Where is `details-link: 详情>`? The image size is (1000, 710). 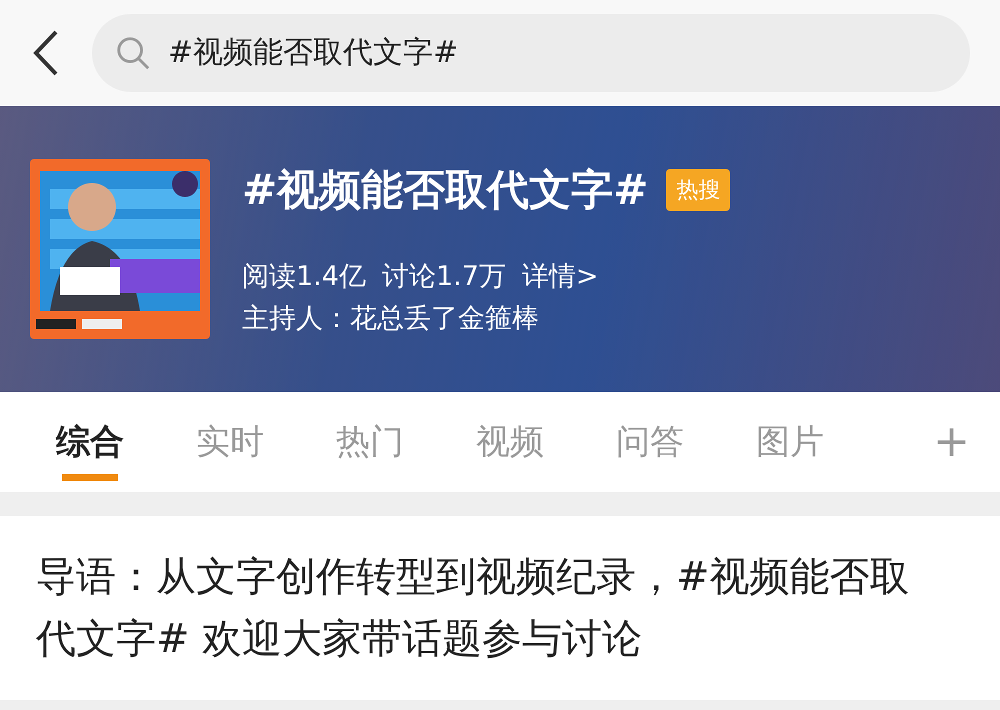 details-link: 详情> is located at coordinates (560, 276).